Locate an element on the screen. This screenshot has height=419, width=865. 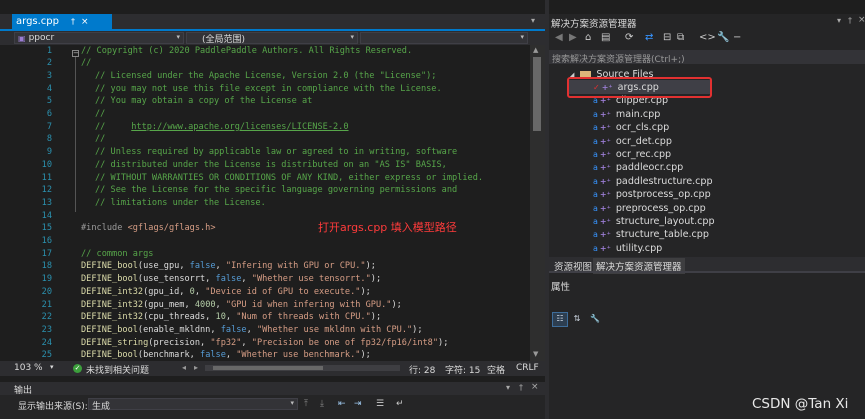
solution-explorer-title: 解决方案资源管理器 is located at coordinates (594, 24).